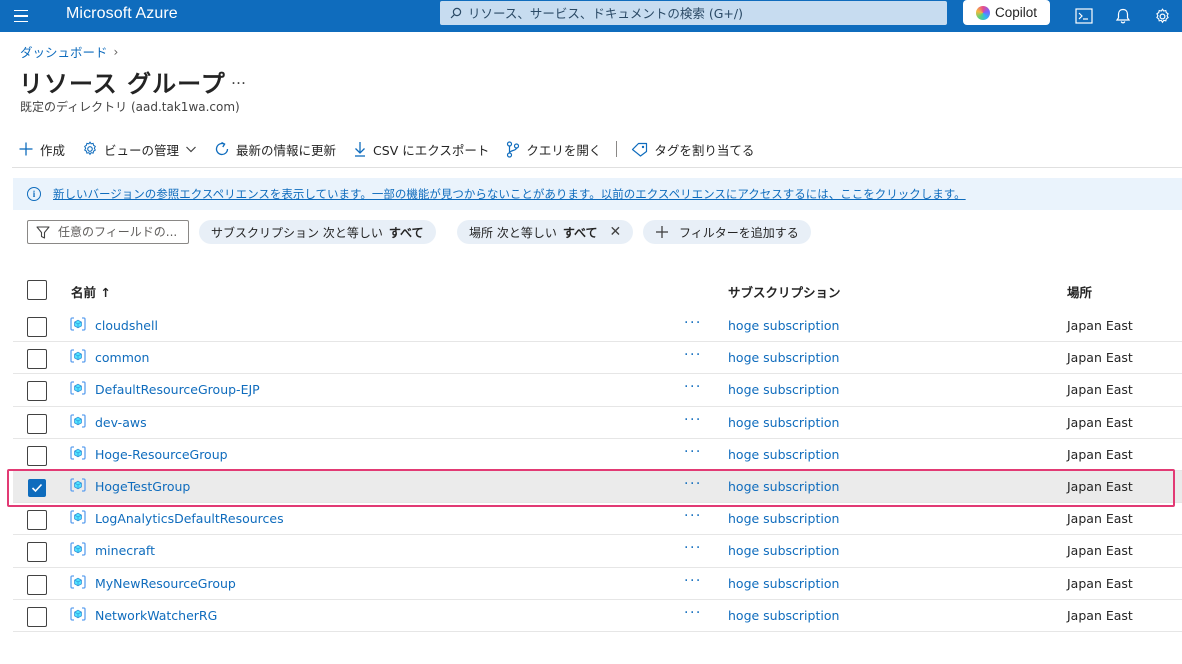  What do you see at coordinates (121, 422) in the screenshot?
I see `resource-group-name-link: dev-aws` at bounding box center [121, 422].